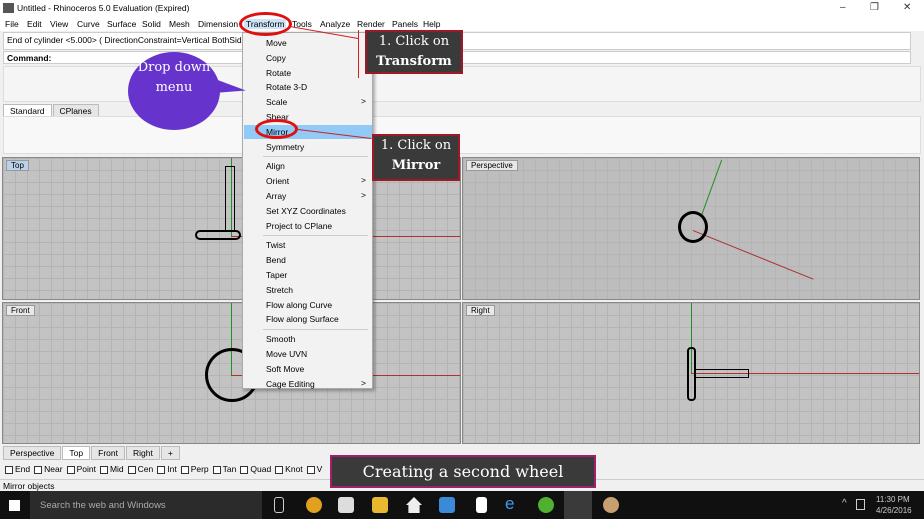  I want to click on menu-render: Render, so click(371, 24).